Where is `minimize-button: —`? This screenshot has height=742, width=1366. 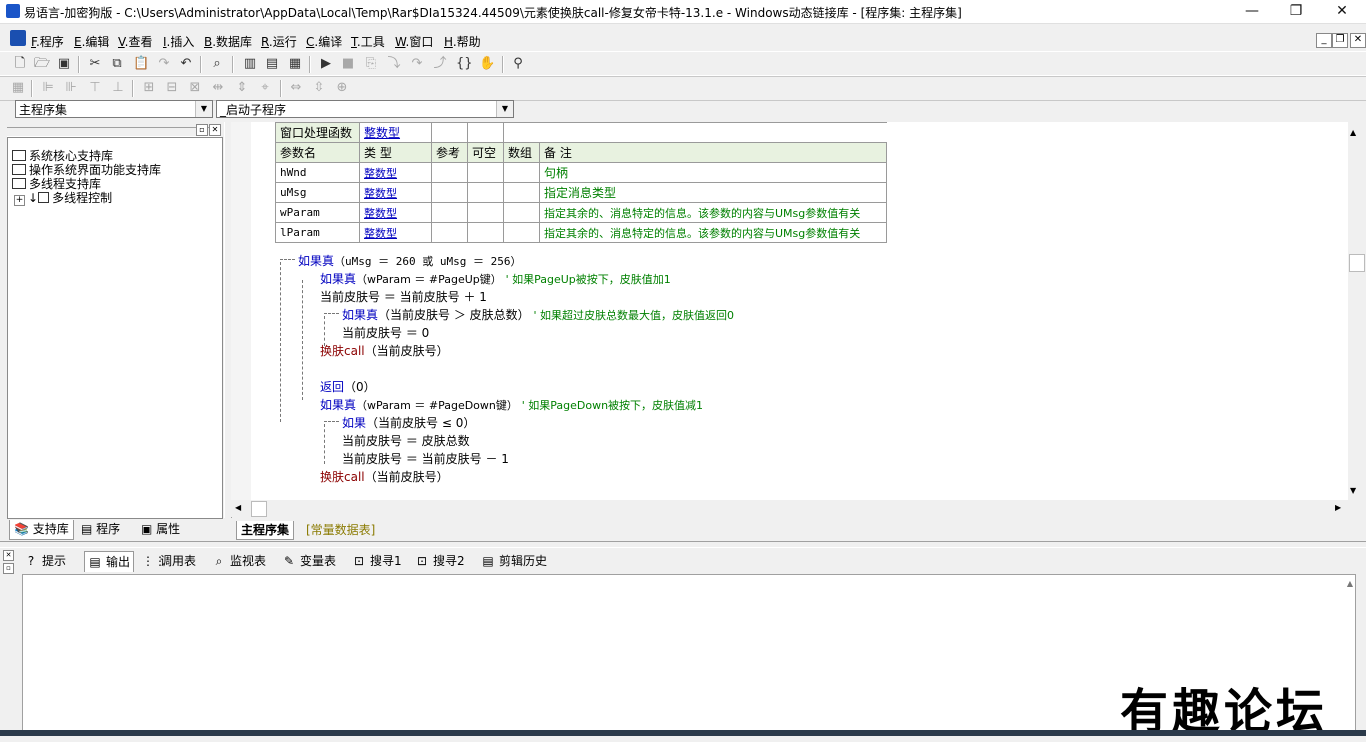
minimize-button: — is located at coordinates (1252, 11).